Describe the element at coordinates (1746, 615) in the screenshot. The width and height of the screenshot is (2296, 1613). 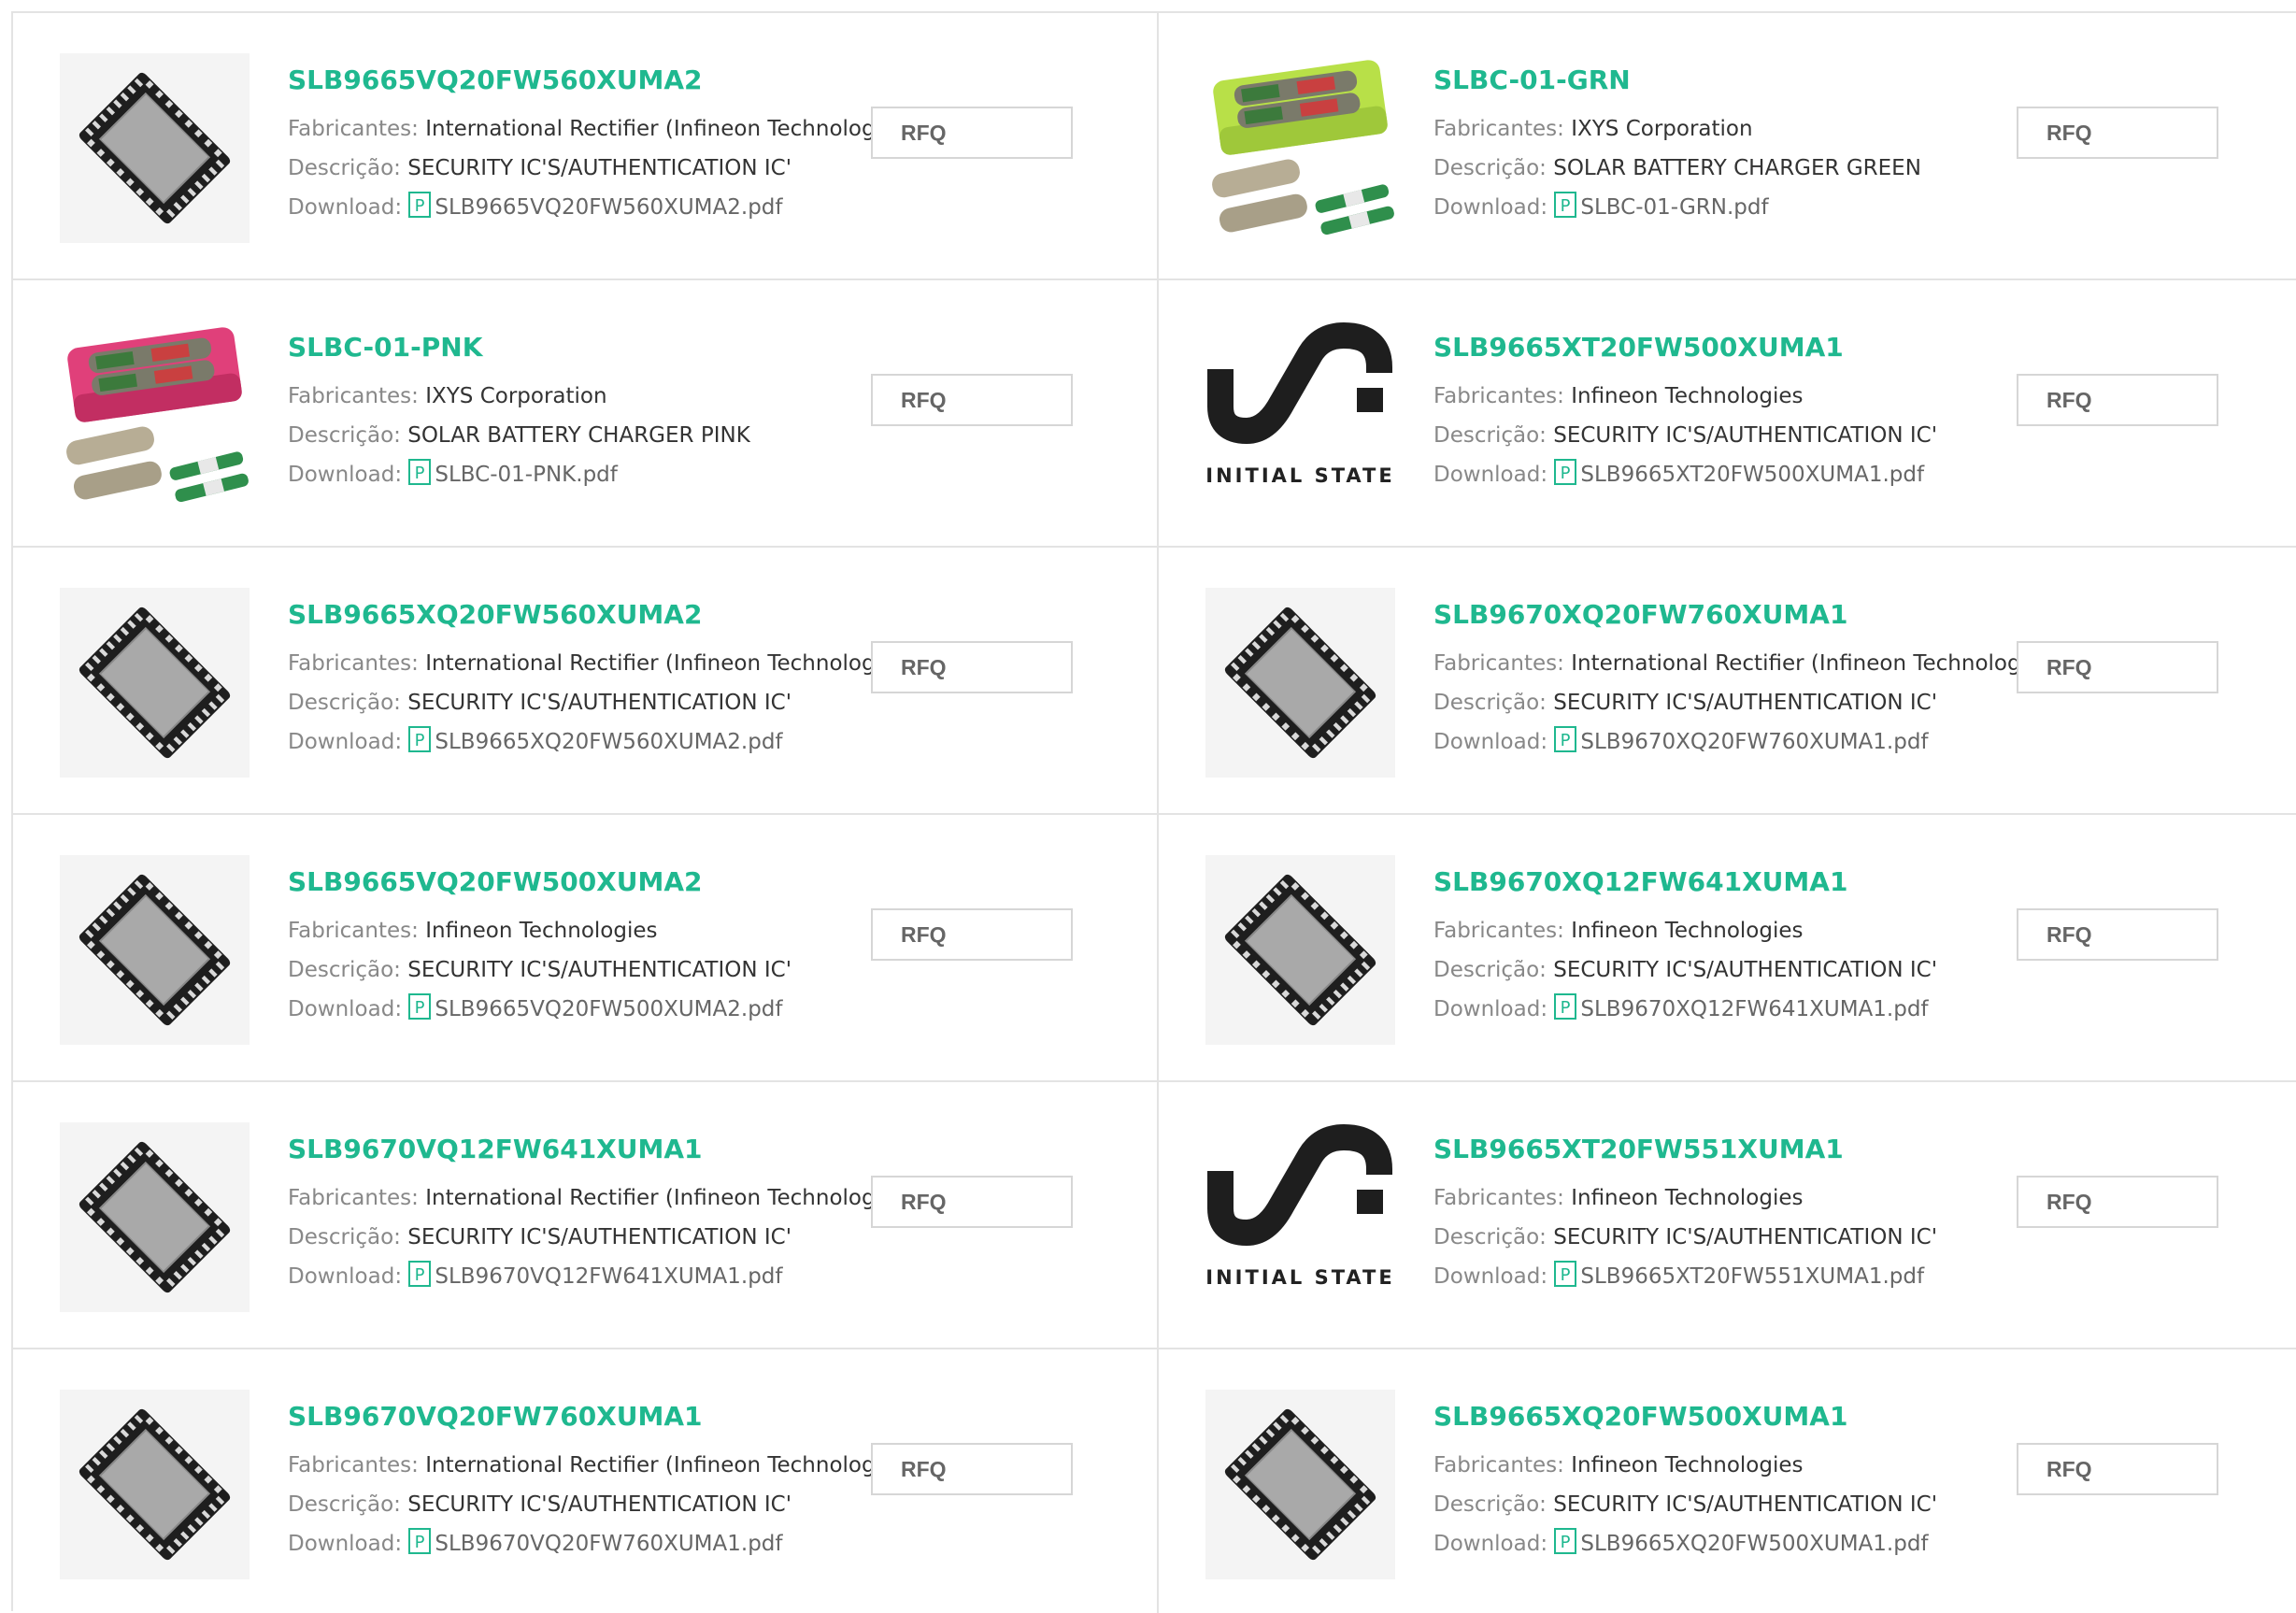
I see `part-number-link: SLB9670XQ20FW760XUMA1` at that location.